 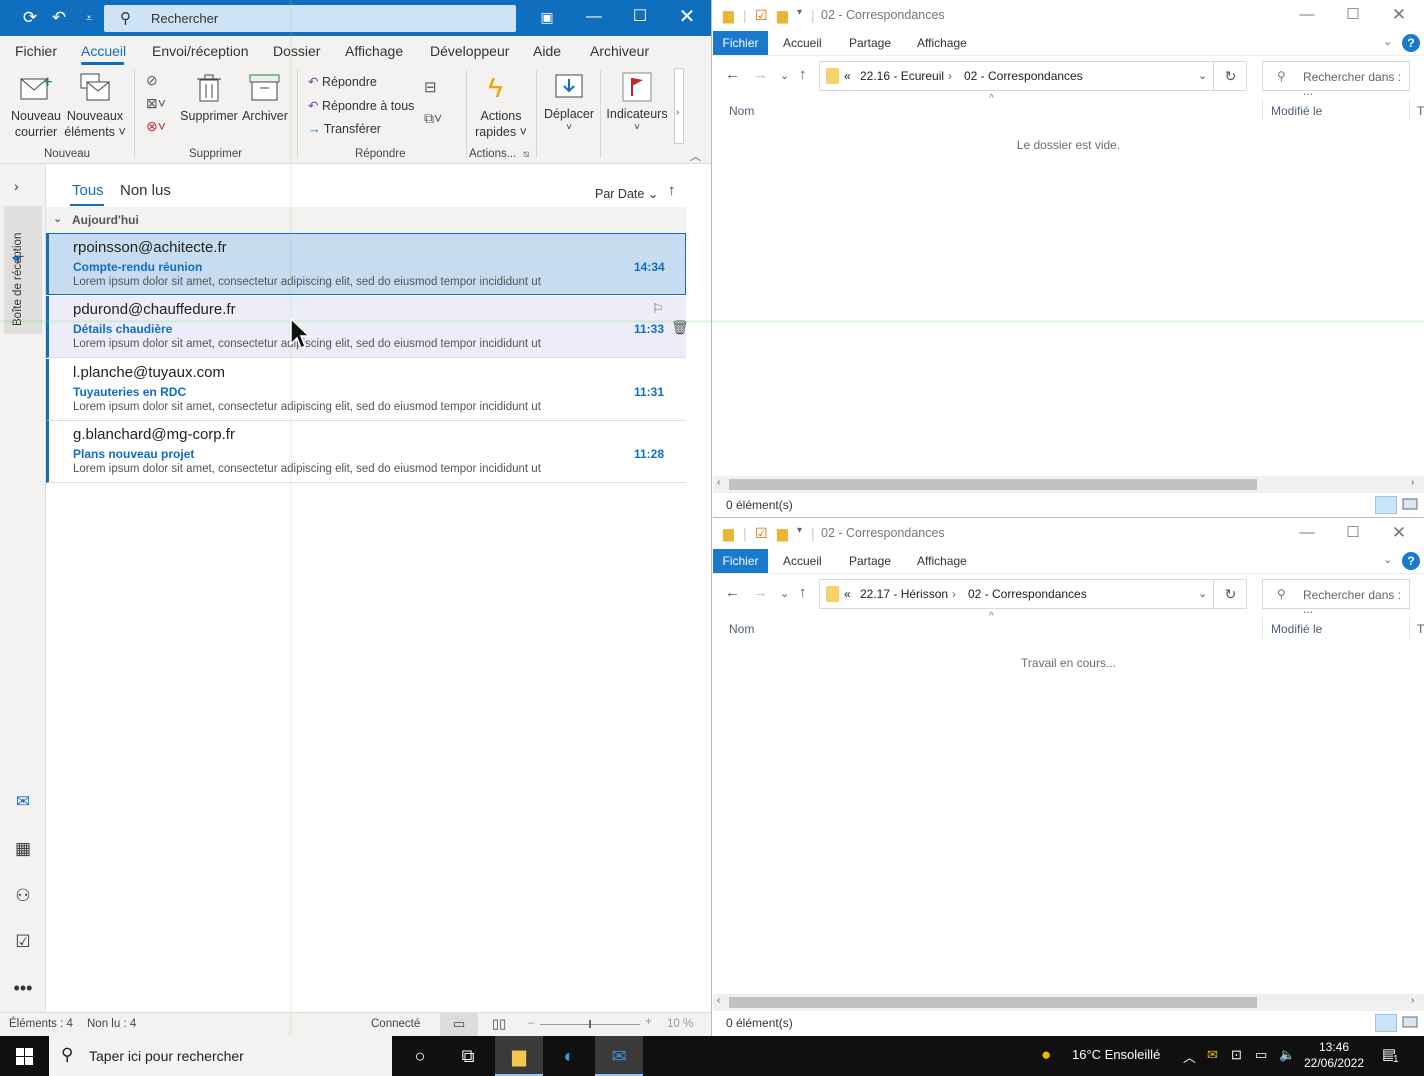 I want to click on volume-icon: 🔈, so click(x=1287, y=1055).